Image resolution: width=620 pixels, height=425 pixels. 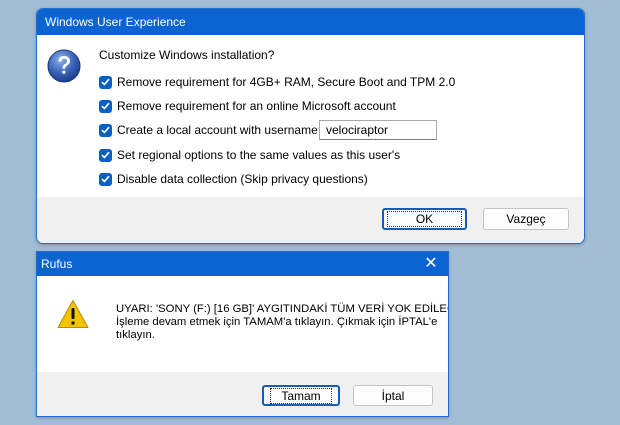 I want to click on warning-icon, so click(x=73, y=314).